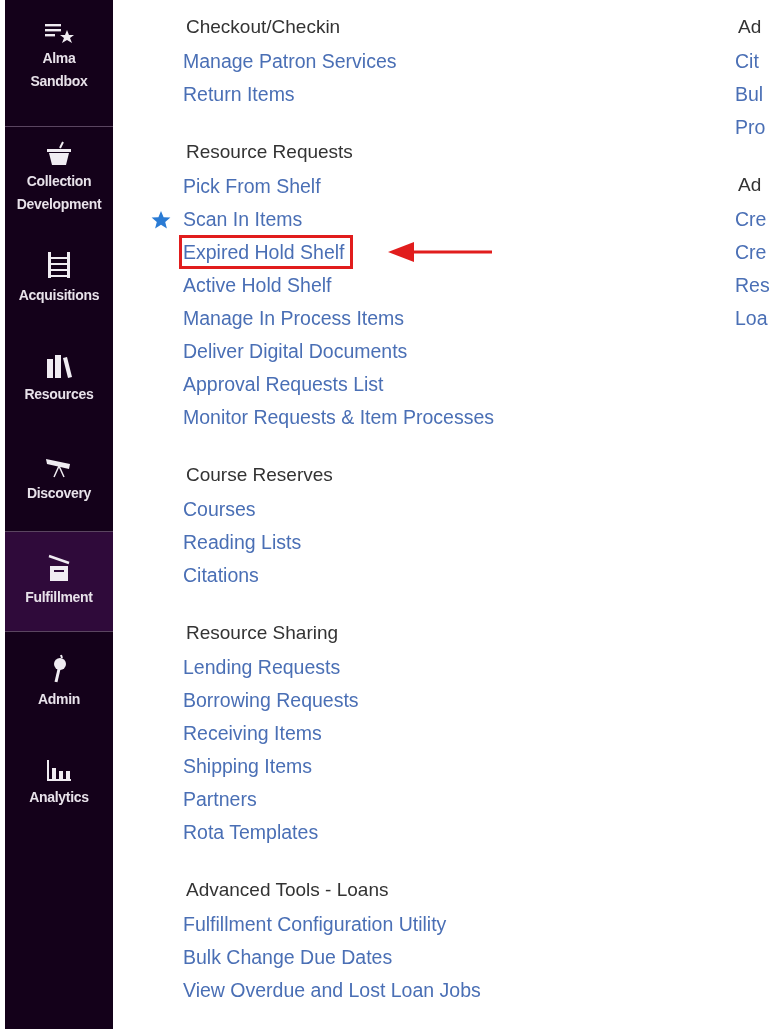  What do you see at coordinates (752, 284) in the screenshot?
I see `menu-link: Res` at bounding box center [752, 284].